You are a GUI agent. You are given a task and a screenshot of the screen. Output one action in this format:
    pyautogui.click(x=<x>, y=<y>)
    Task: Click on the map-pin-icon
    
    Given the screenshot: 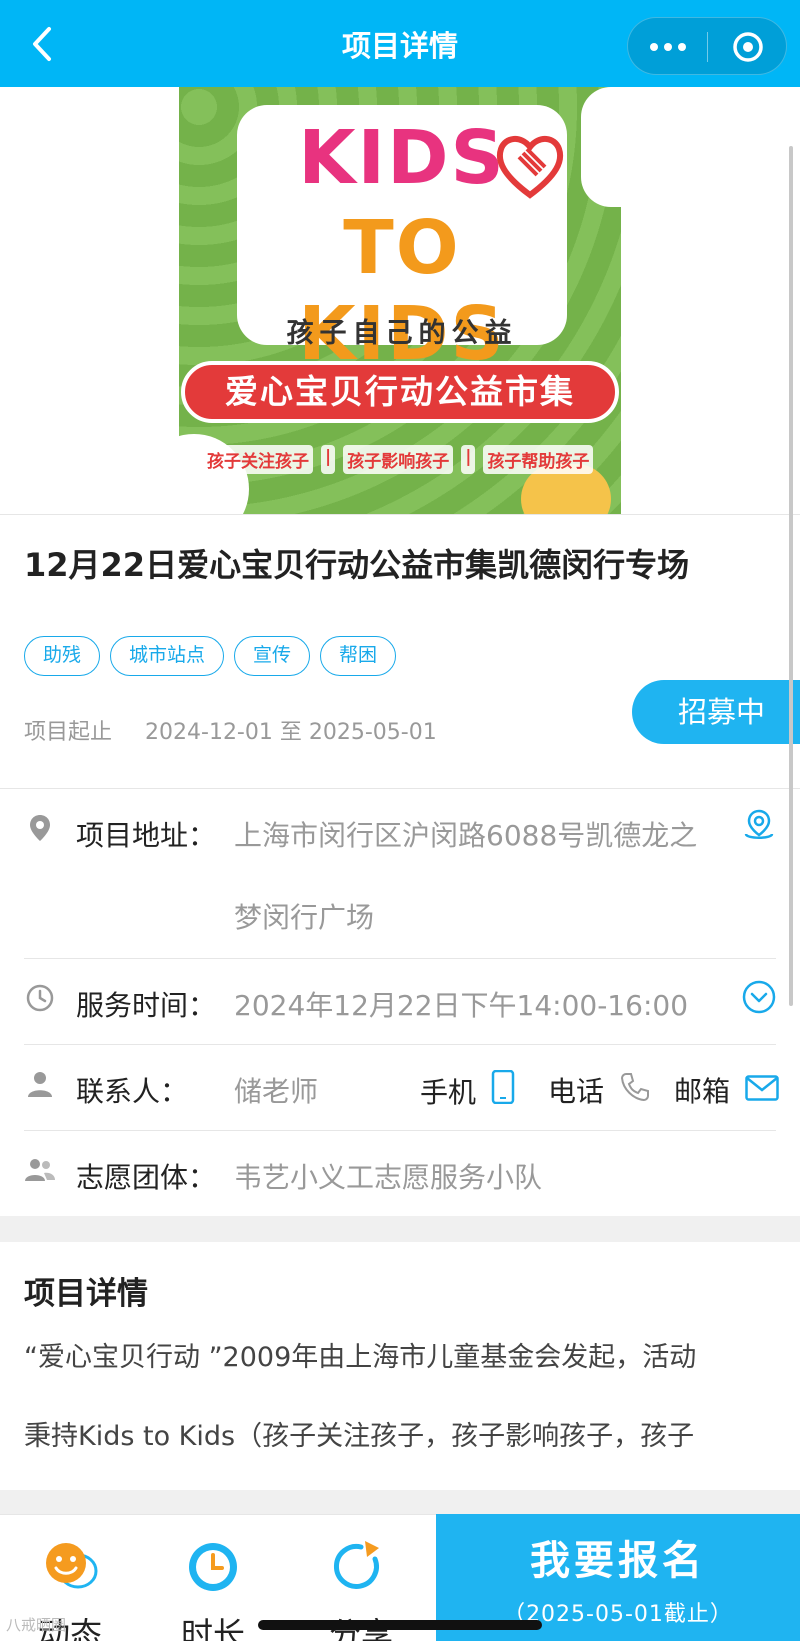 What is the action you would take?
    pyautogui.click(x=759, y=824)
    